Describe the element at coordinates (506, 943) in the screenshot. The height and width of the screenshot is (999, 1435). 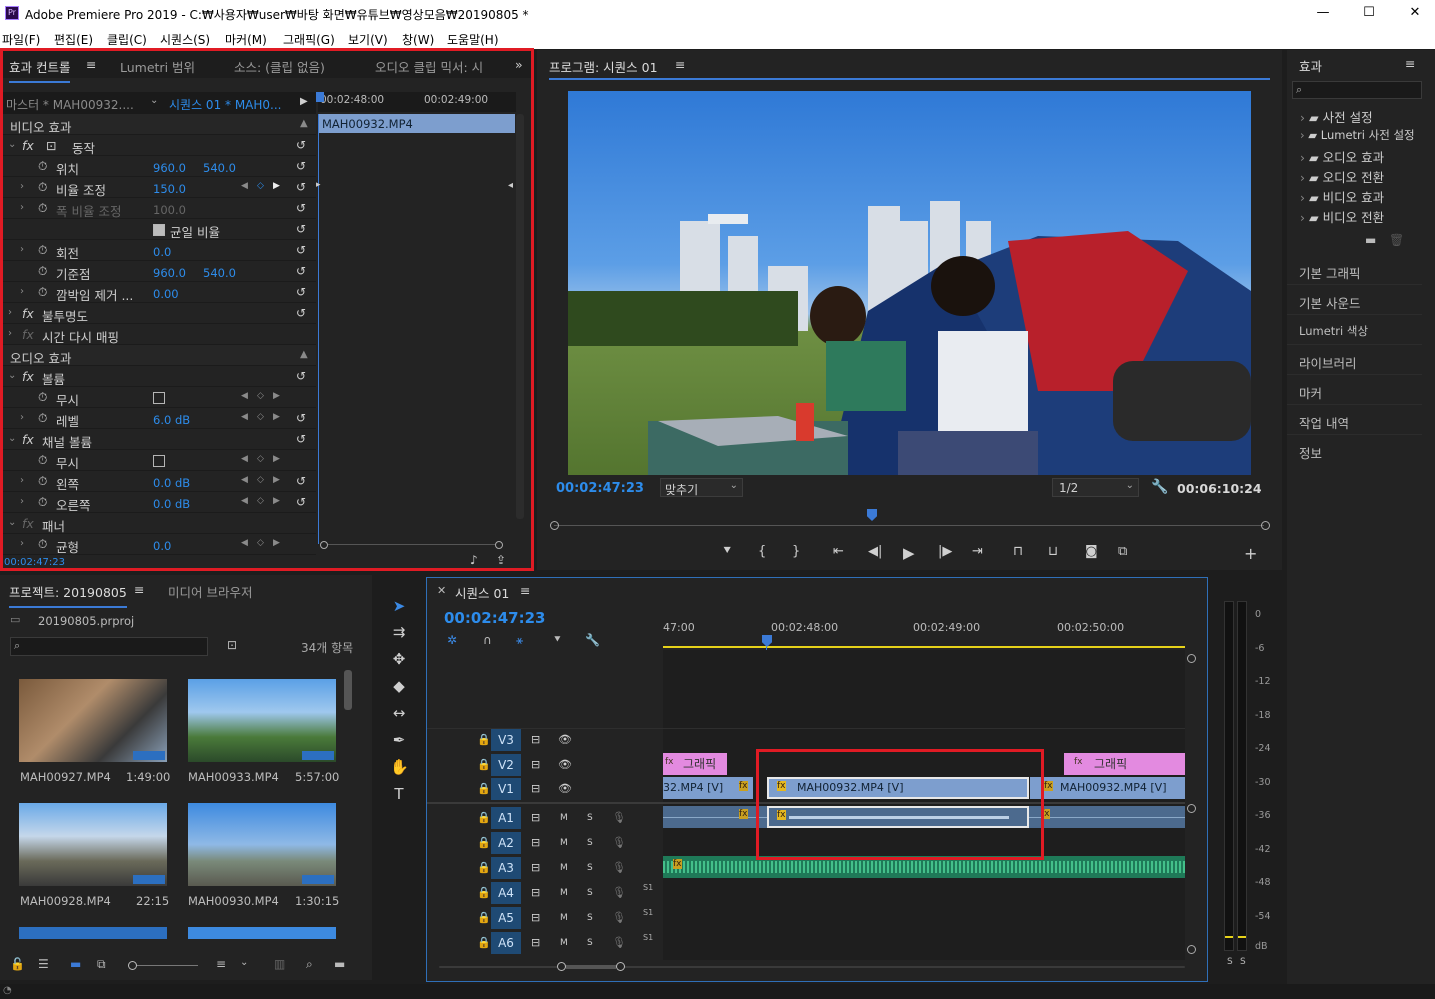
I see `track-target-a6: A6` at that location.